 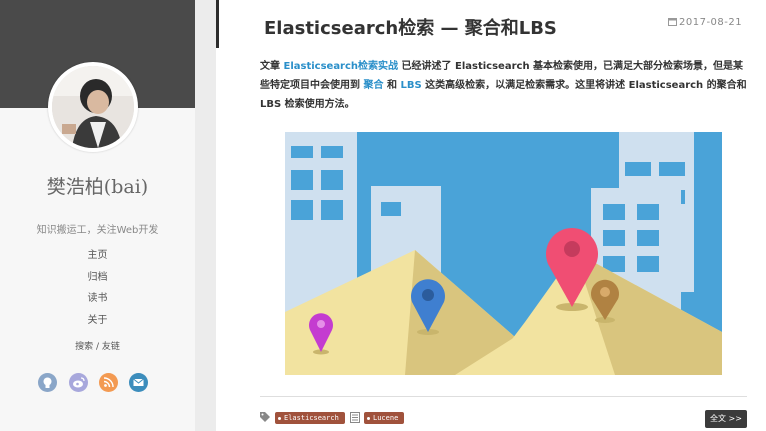 I want to click on mail-icon, so click(x=138, y=382).